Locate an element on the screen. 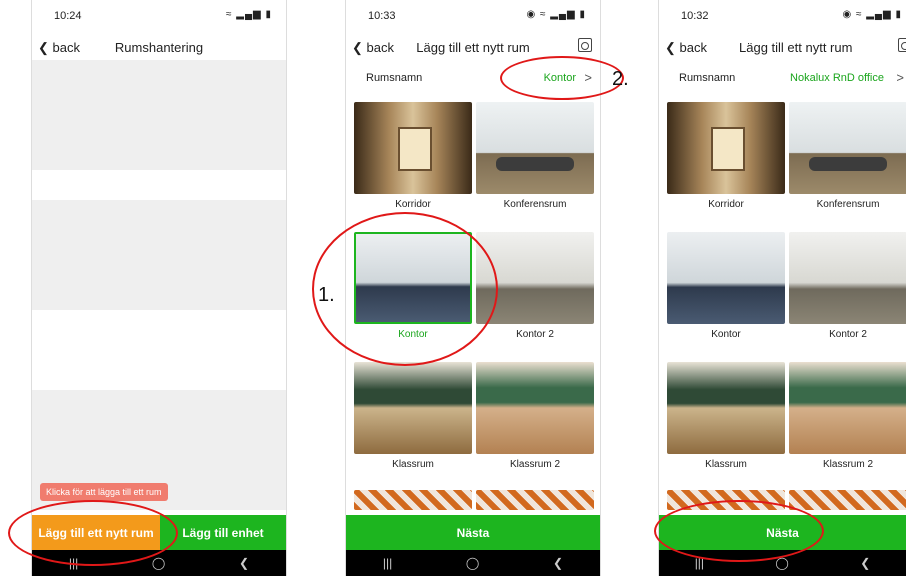 Image resolution: width=906 pixels, height=576 pixels. room-name-value: Nokalux RnD office is located at coordinates (837, 78).